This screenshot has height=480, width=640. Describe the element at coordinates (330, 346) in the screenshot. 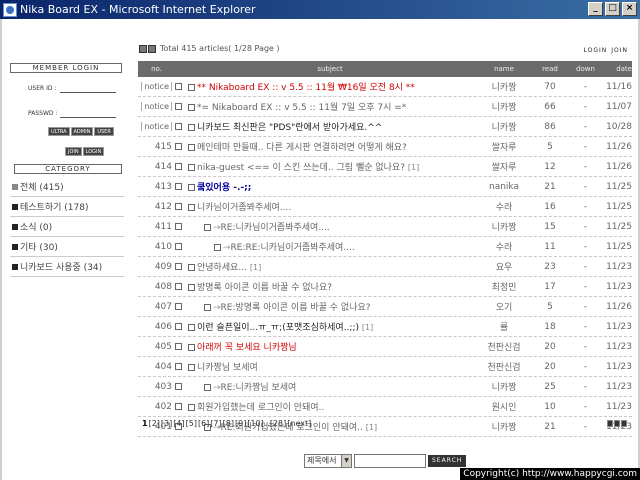

I see `row-subject: 아래꺼 꼭 보세요 니카짱님` at that location.